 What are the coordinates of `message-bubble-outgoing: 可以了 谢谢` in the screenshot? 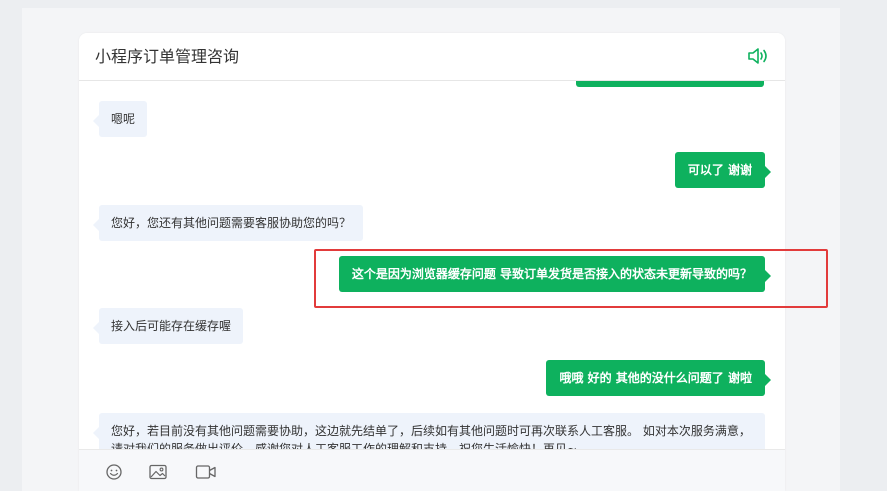 It's located at (723, 170).